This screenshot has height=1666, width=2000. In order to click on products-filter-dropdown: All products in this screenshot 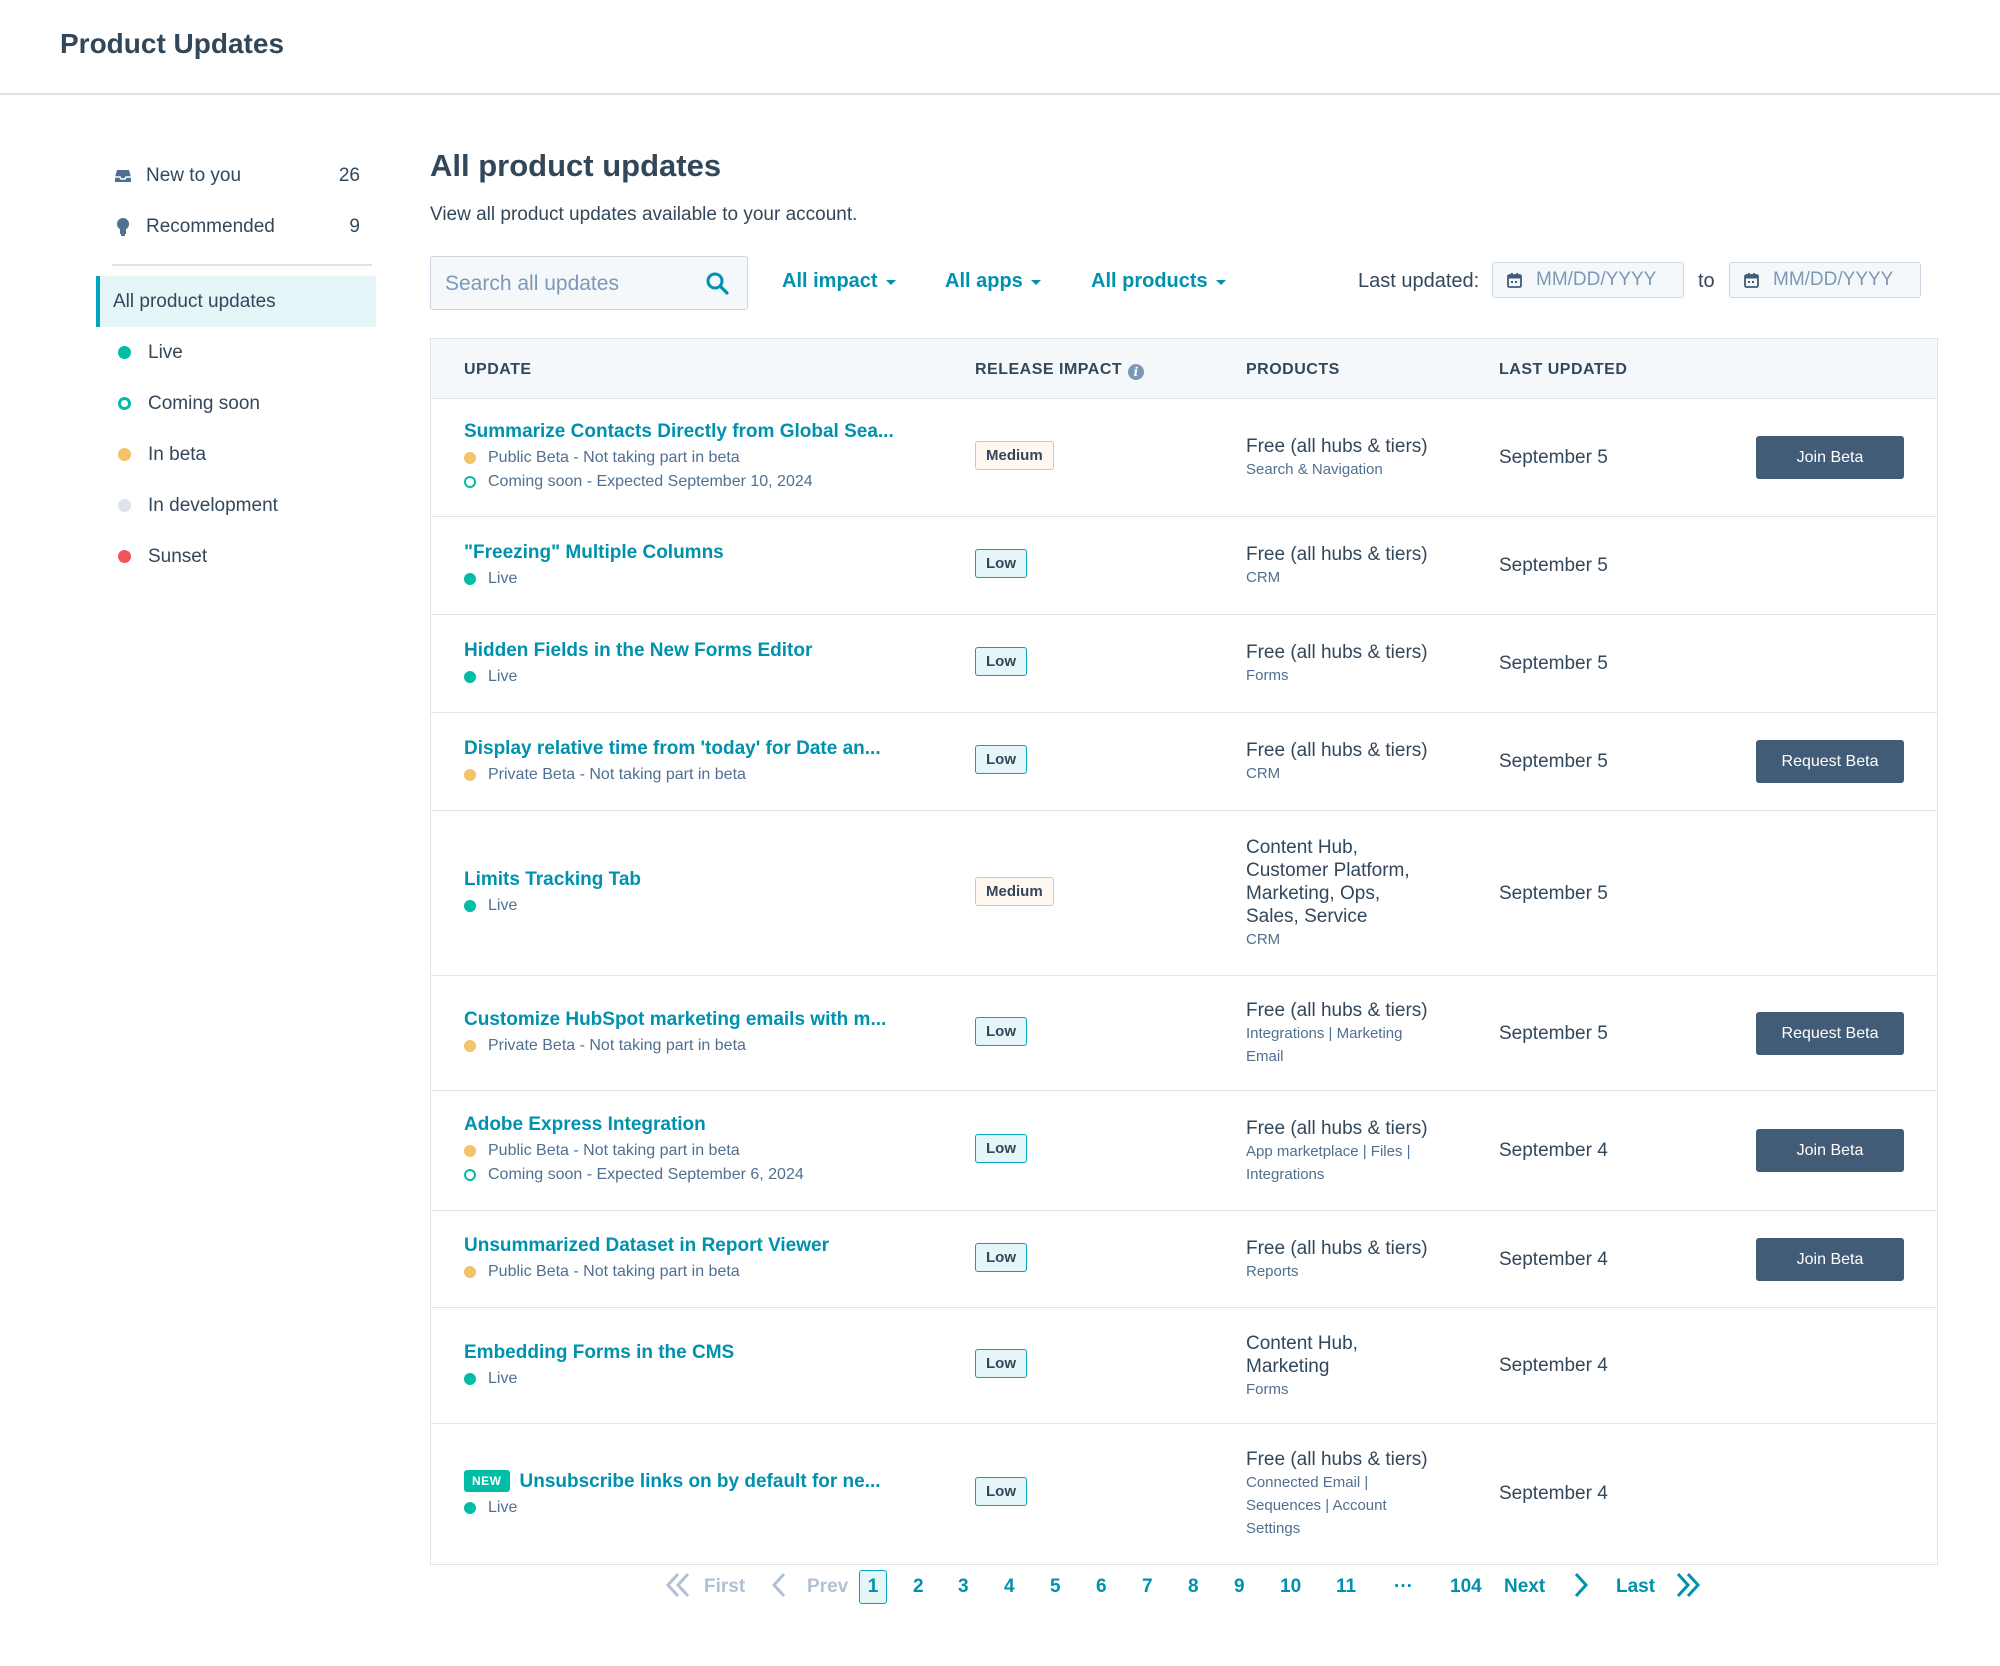, I will do `click(1158, 281)`.